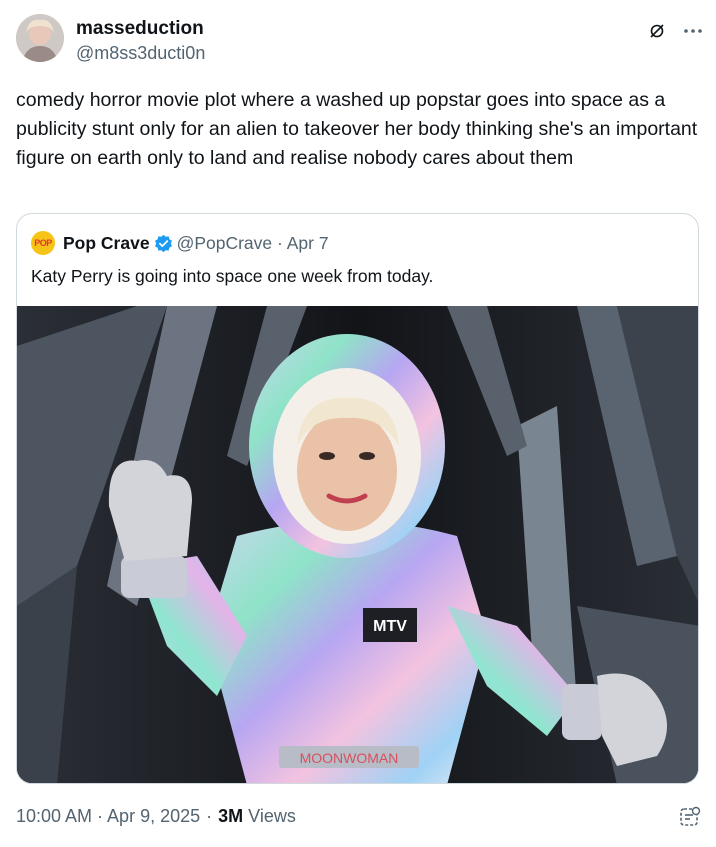 Image resolution: width=716 pixels, height=847 pixels. I want to click on pop-crave-logo-text: POP, so click(43, 243).